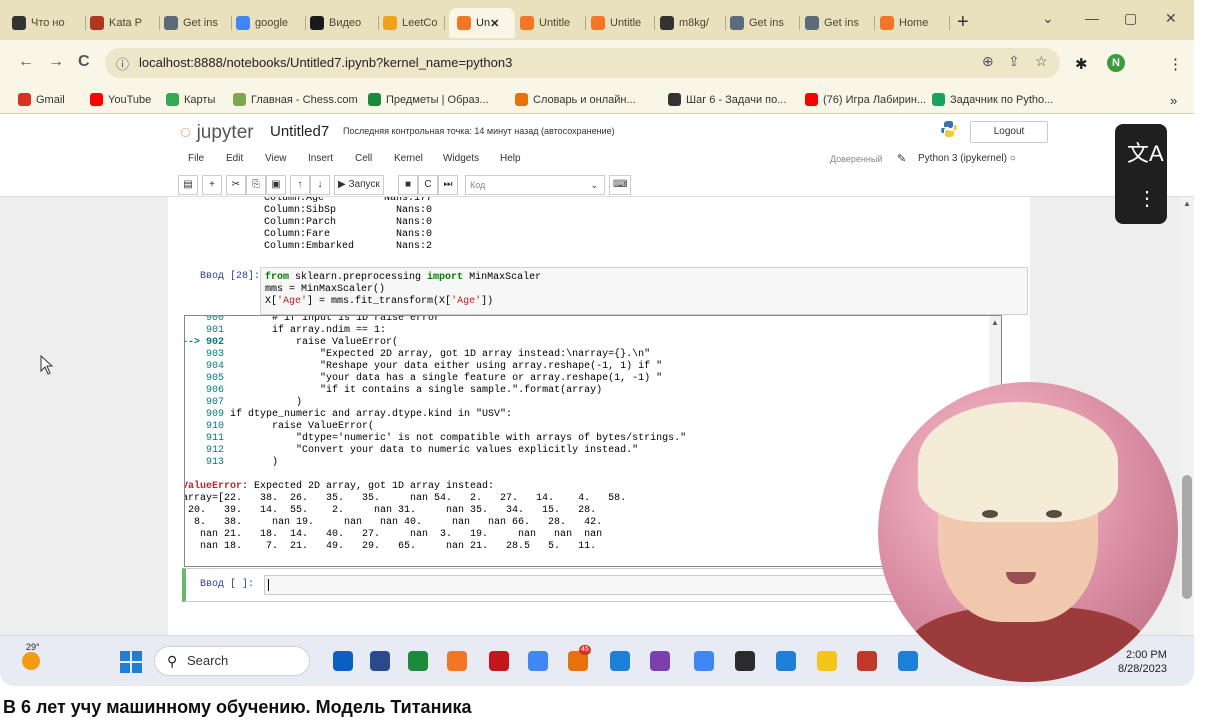 This screenshot has width=1207, height=723. What do you see at coordinates (1171, 18) in the screenshot?
I see `close-window-icon: ✕` at bounding box center [1171, 18].